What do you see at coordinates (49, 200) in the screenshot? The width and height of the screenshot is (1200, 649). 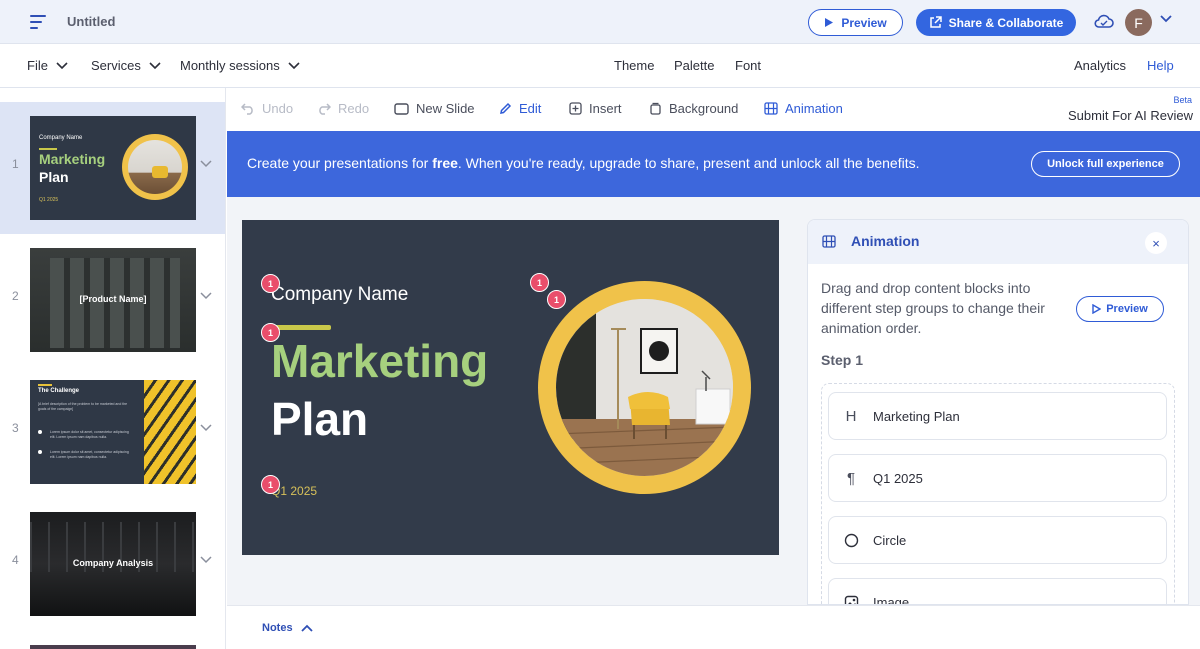 I see `thumb-date: Q1 2025` at bounding box center [49, 200].